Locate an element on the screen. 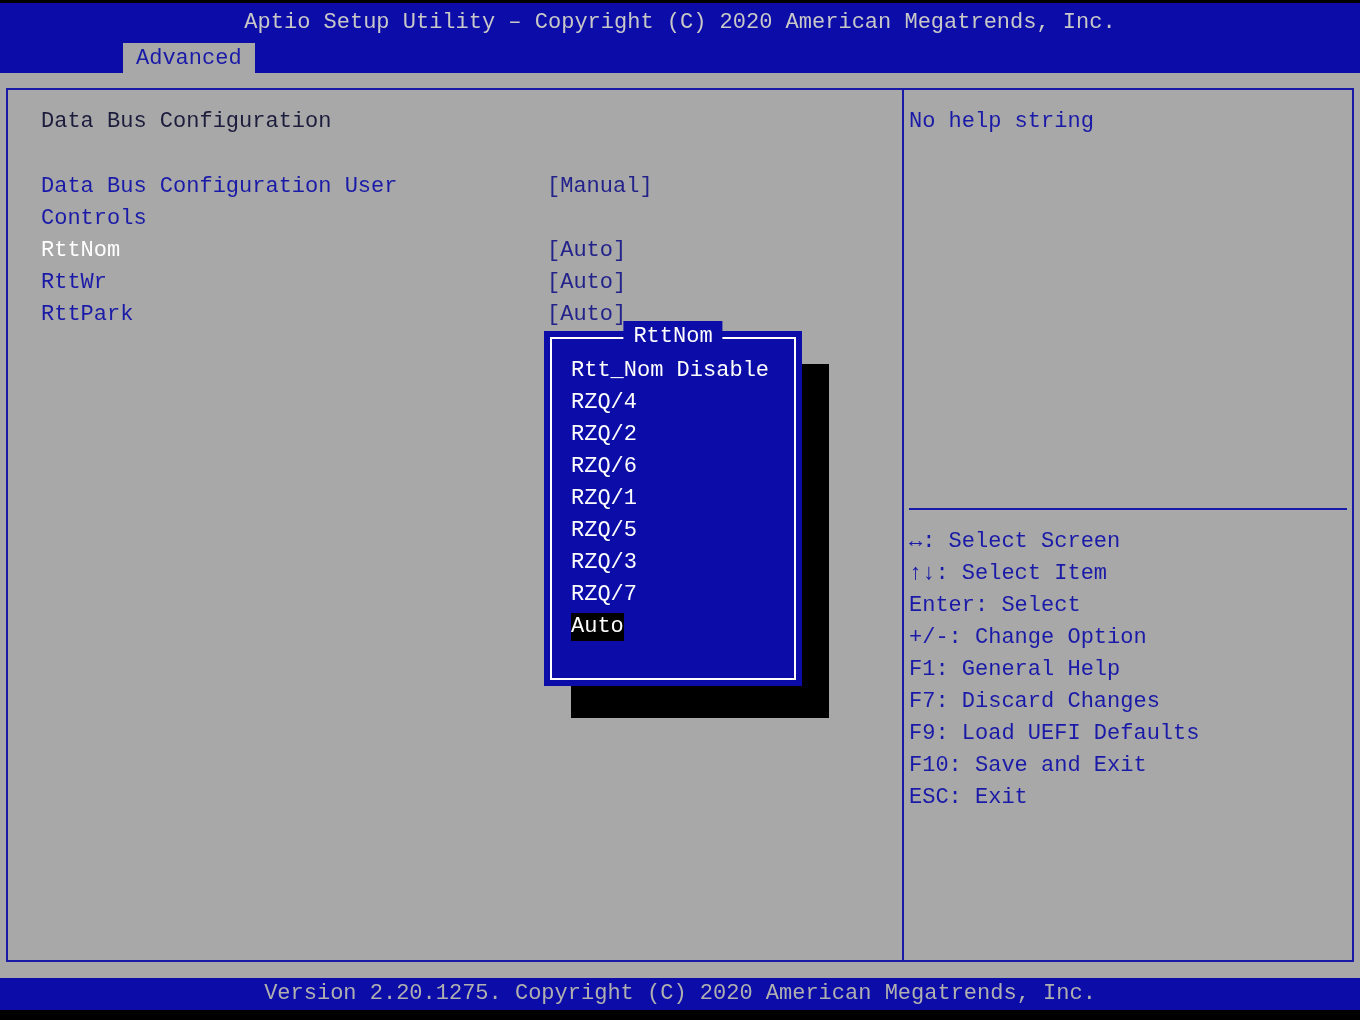  setting-label: RttWr is located at coordinates (74, 283).